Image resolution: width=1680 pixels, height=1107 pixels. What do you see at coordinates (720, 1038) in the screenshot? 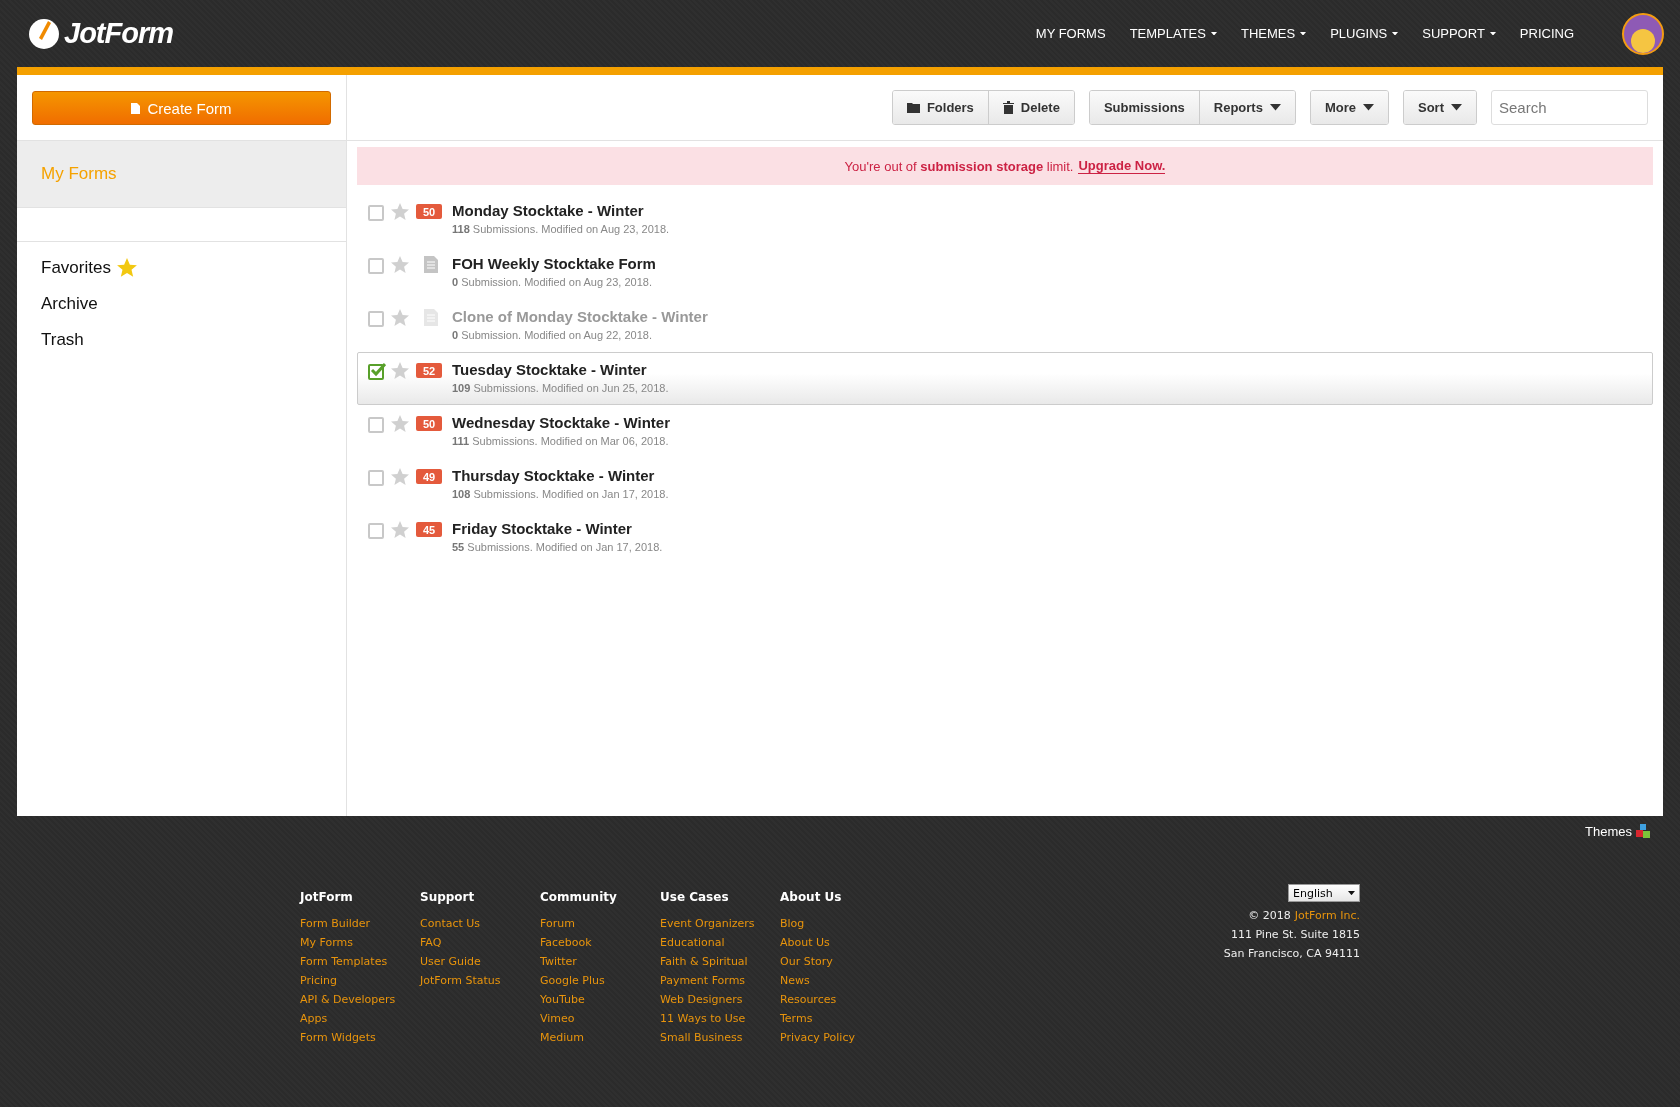
I see `footer-link: Small Business` at bounding box center [720, 1038].